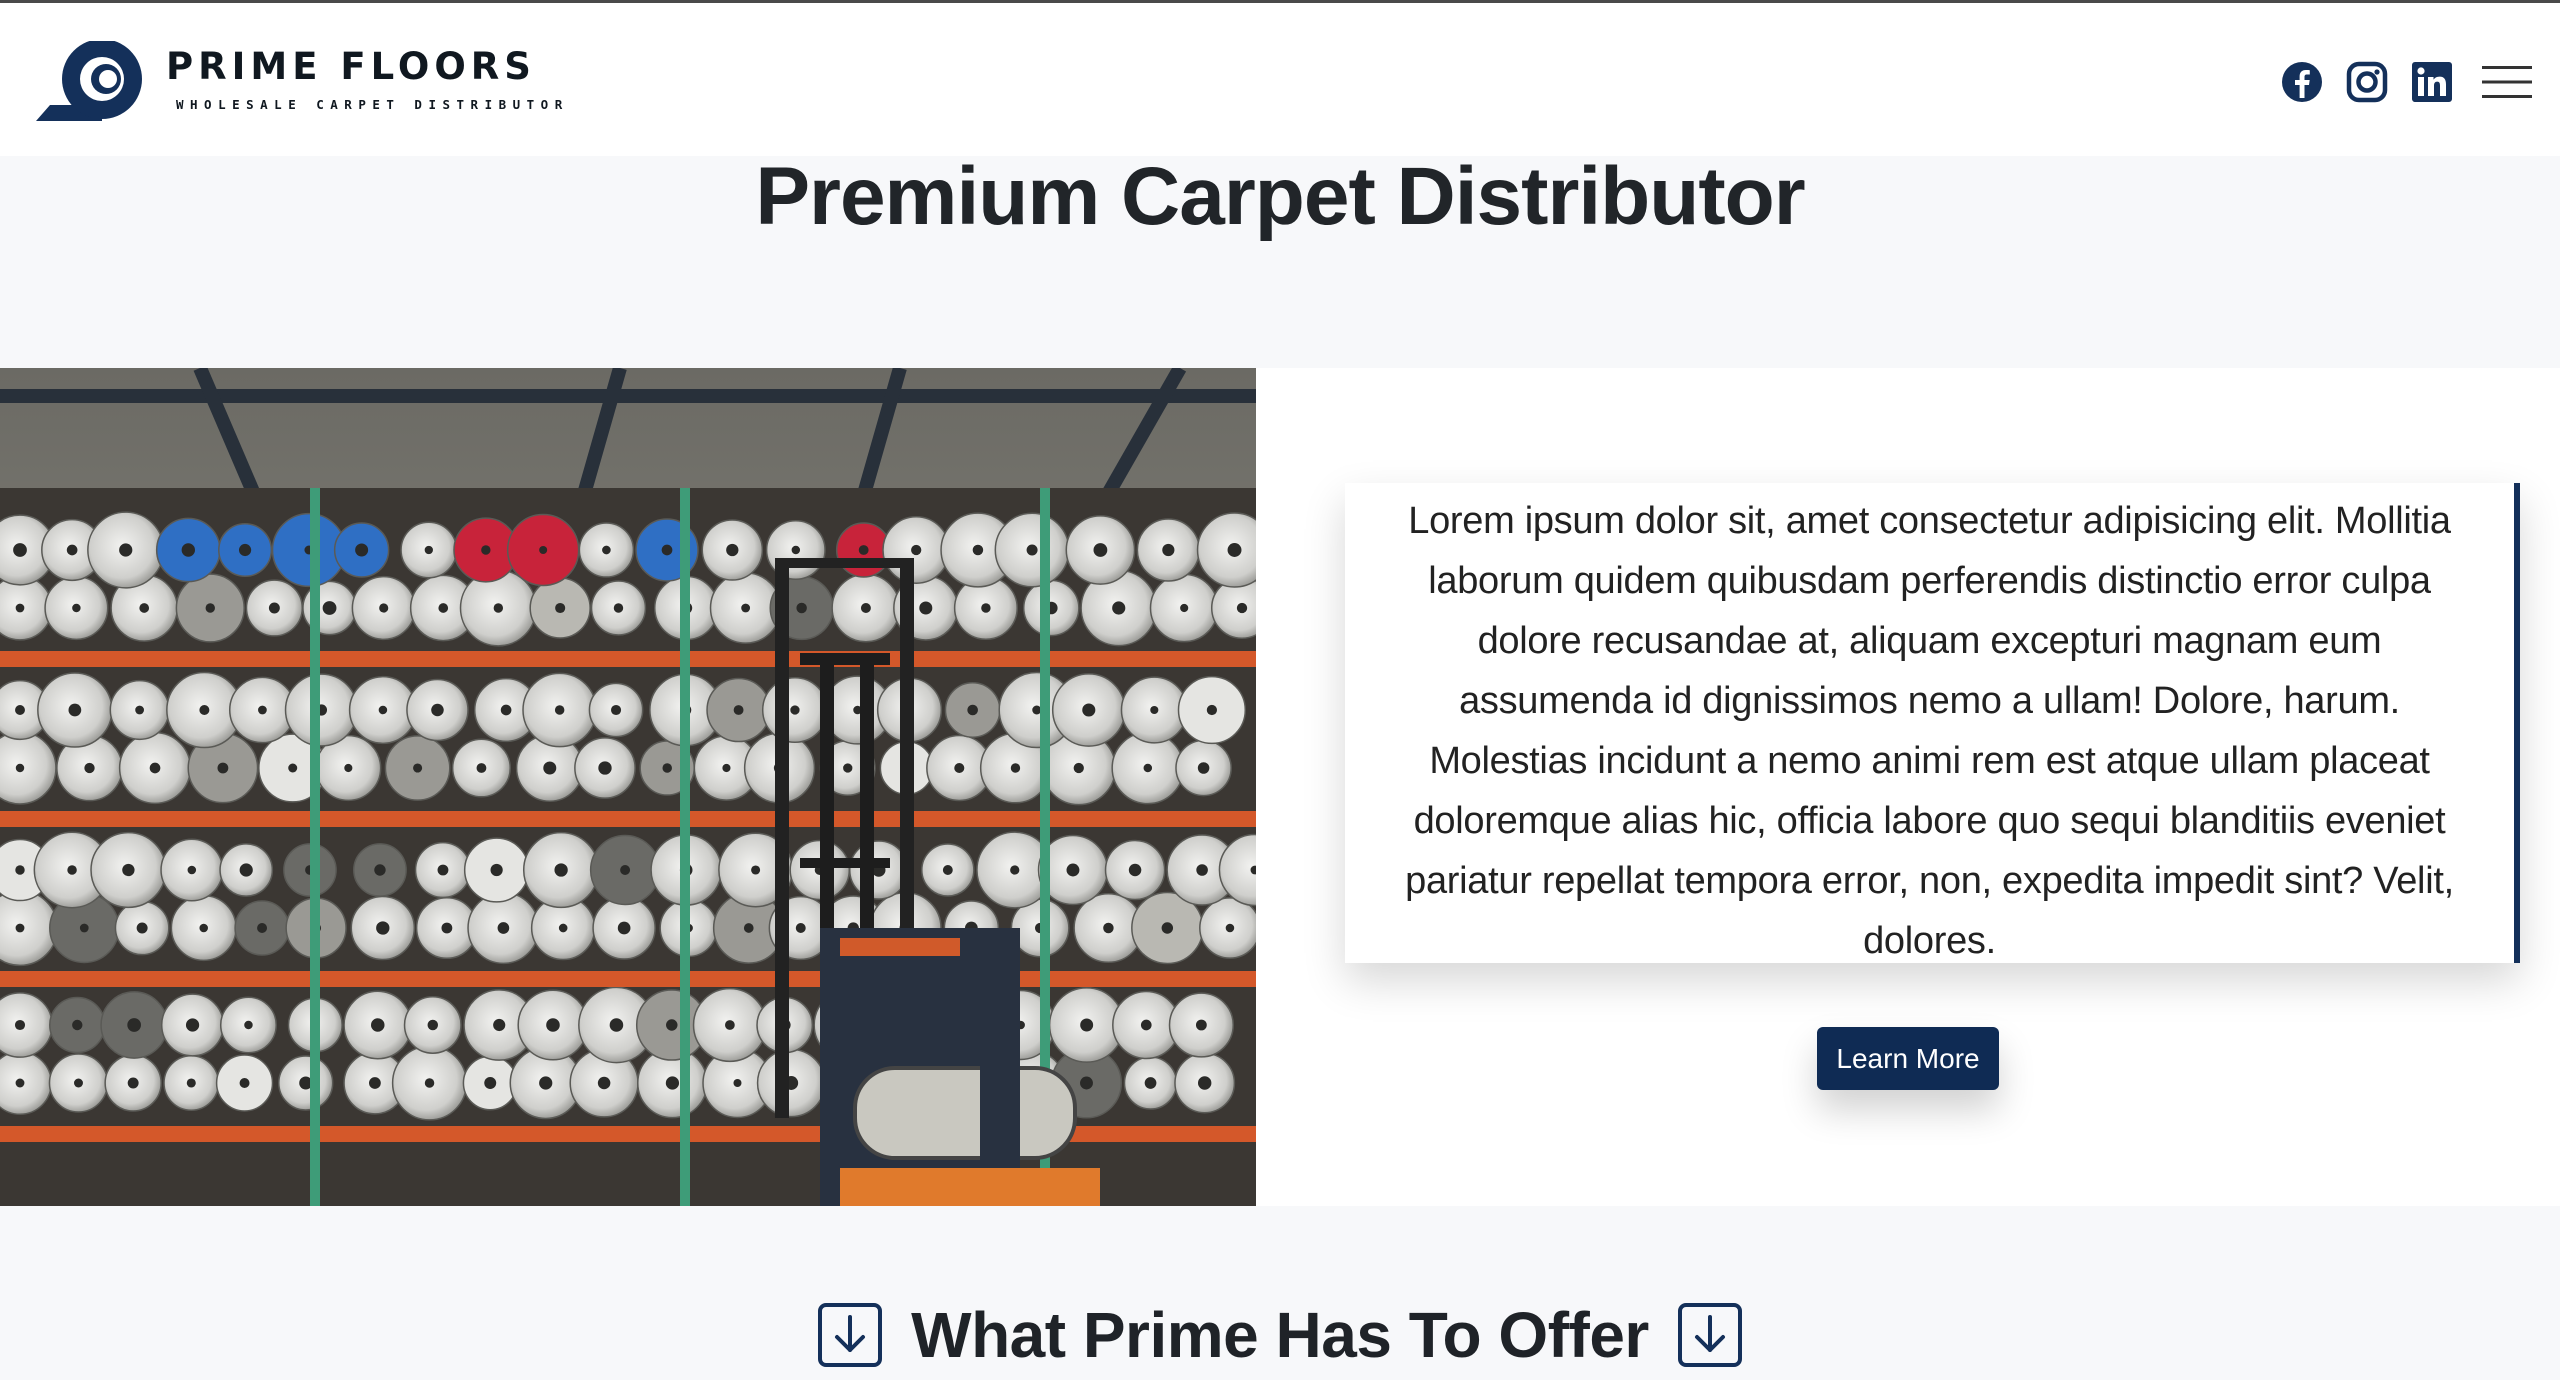 The height and width of the screenshot is (1380, 2560). What do you see at coordinates (1908, 1058) in the screenshot?
I see `learn-more-button: Learn More` at bounding box center [1908, 1058].